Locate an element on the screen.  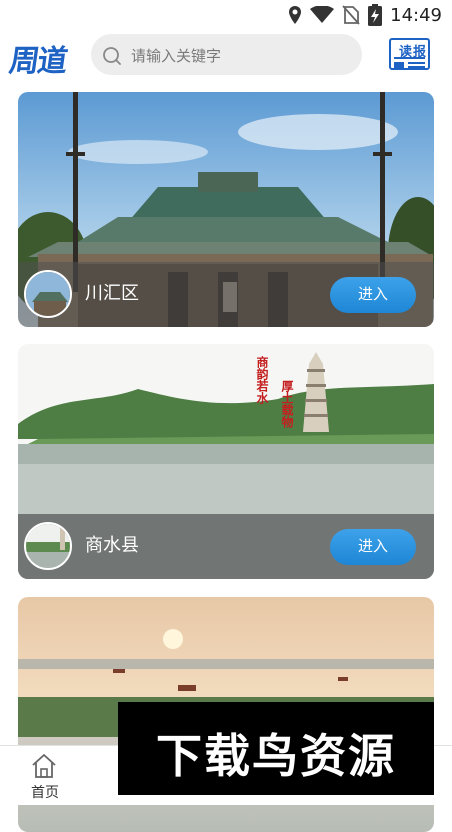
watermark-text: 下载鸟资源 is located at coordinates (276, 756).